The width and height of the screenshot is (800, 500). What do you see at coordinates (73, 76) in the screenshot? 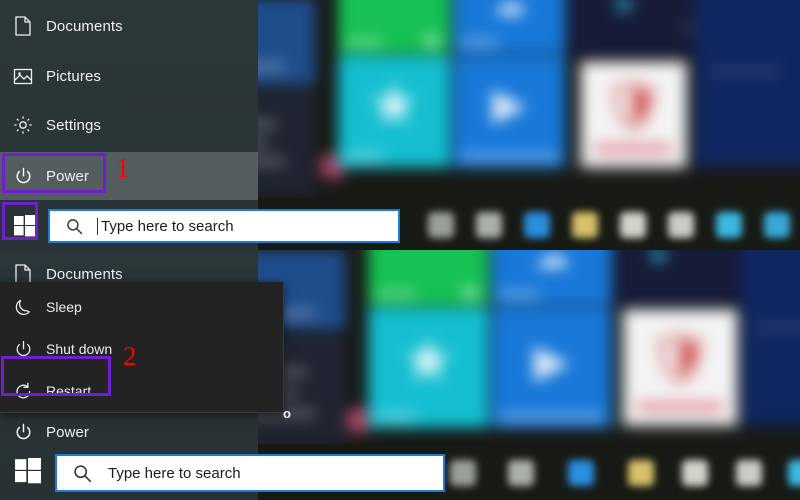
I see `menu-item-pictures-label: Pictures` at bounding box center [73, 76].